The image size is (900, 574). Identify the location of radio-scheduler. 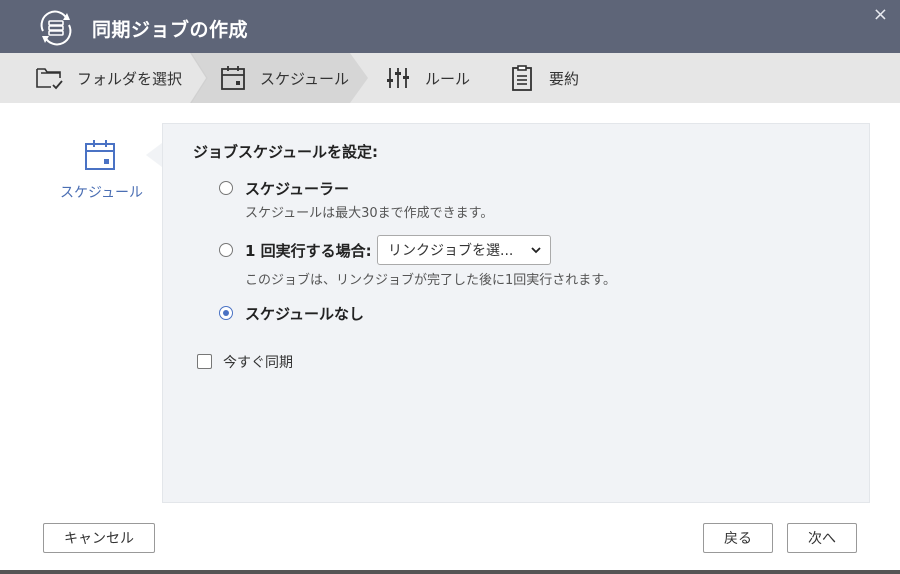
(226, 188).